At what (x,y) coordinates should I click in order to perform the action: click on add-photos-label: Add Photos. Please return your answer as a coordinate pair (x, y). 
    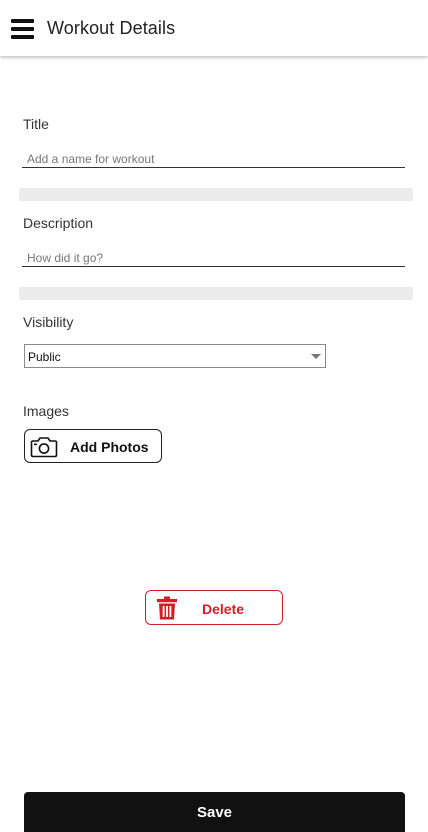
    Looking at the image, I should click on (109, 447).